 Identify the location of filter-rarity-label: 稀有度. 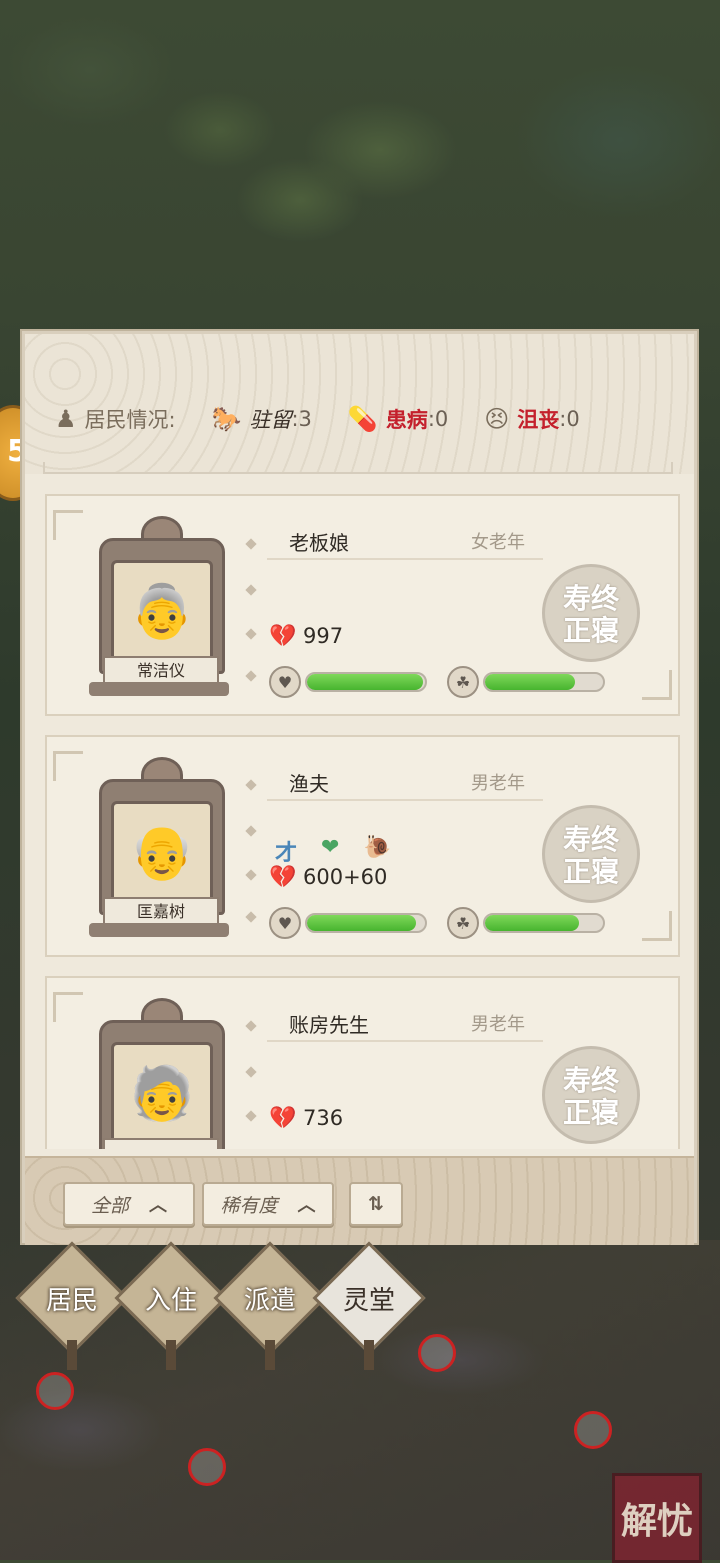
(249, 1205).